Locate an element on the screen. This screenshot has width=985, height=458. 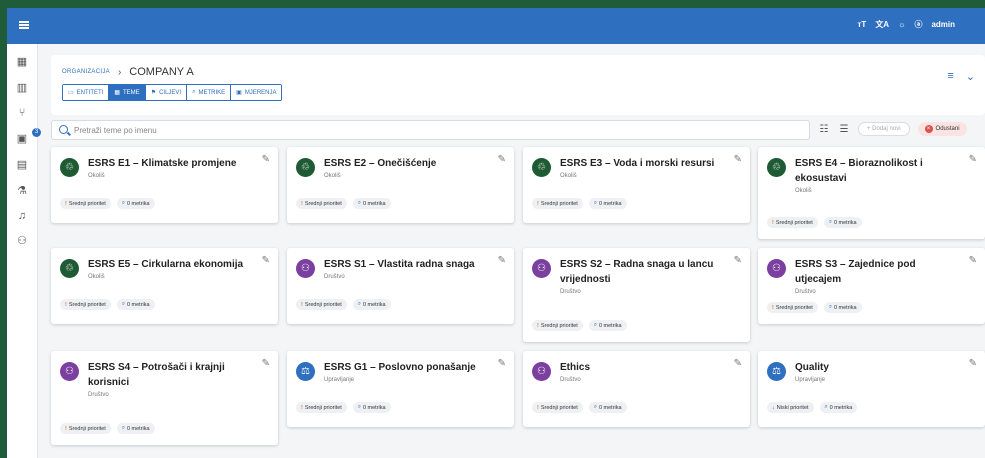
tab-mjerenja: ▣ MJERENJA is located at coordinates (256, 92).